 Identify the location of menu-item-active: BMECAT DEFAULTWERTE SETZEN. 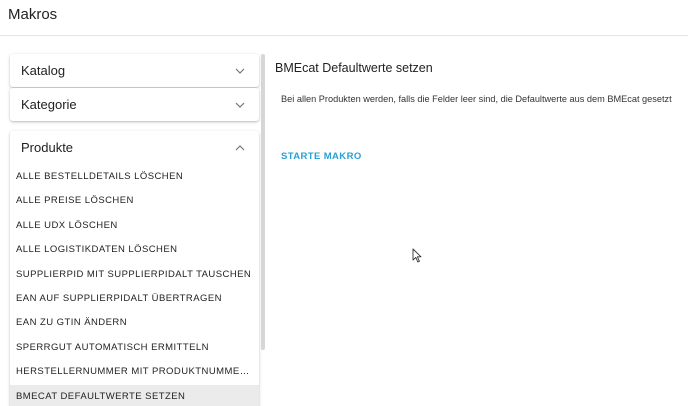
(134, 395).